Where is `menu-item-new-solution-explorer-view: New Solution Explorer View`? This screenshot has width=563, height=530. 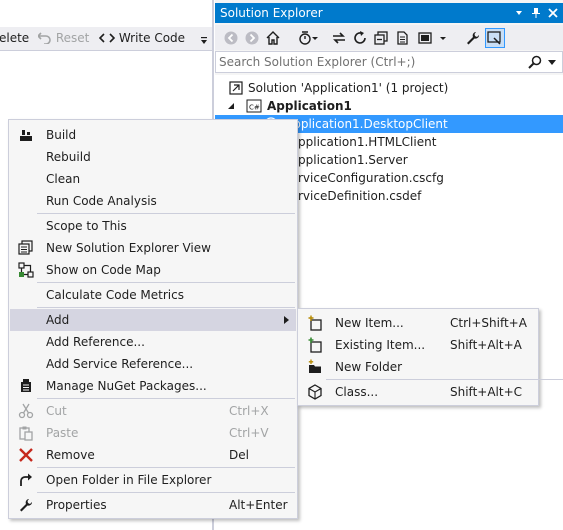
menu-item-new-solution-explorer-view: New Solution Explorer View is located at coordinates (153, 248).